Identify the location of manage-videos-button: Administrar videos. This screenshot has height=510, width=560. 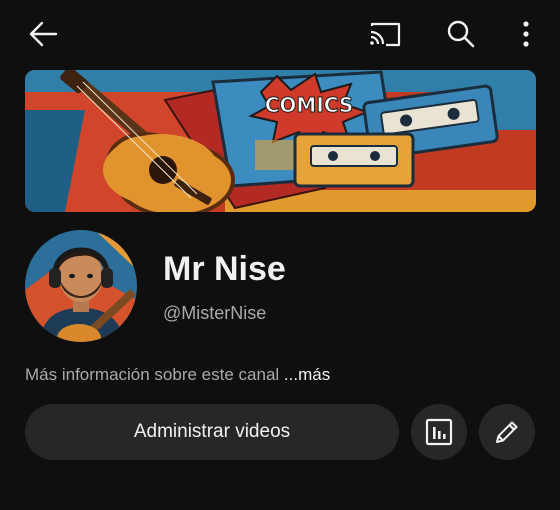
(212, 432).